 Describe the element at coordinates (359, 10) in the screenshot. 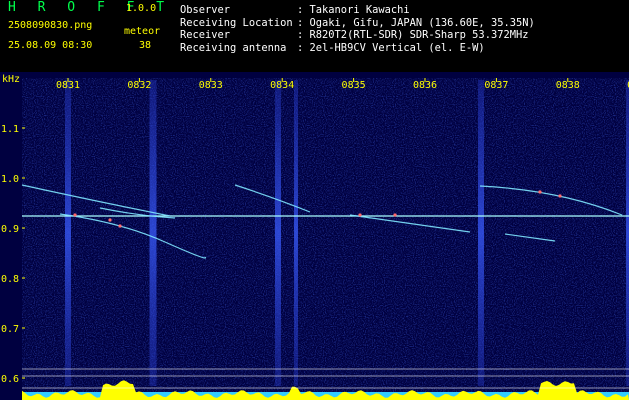

I see `observer-value: Takanori Kawachi` at that location.